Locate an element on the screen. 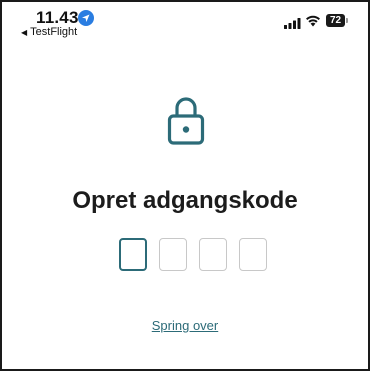  battery-tip is located at coordinates (347, 20).